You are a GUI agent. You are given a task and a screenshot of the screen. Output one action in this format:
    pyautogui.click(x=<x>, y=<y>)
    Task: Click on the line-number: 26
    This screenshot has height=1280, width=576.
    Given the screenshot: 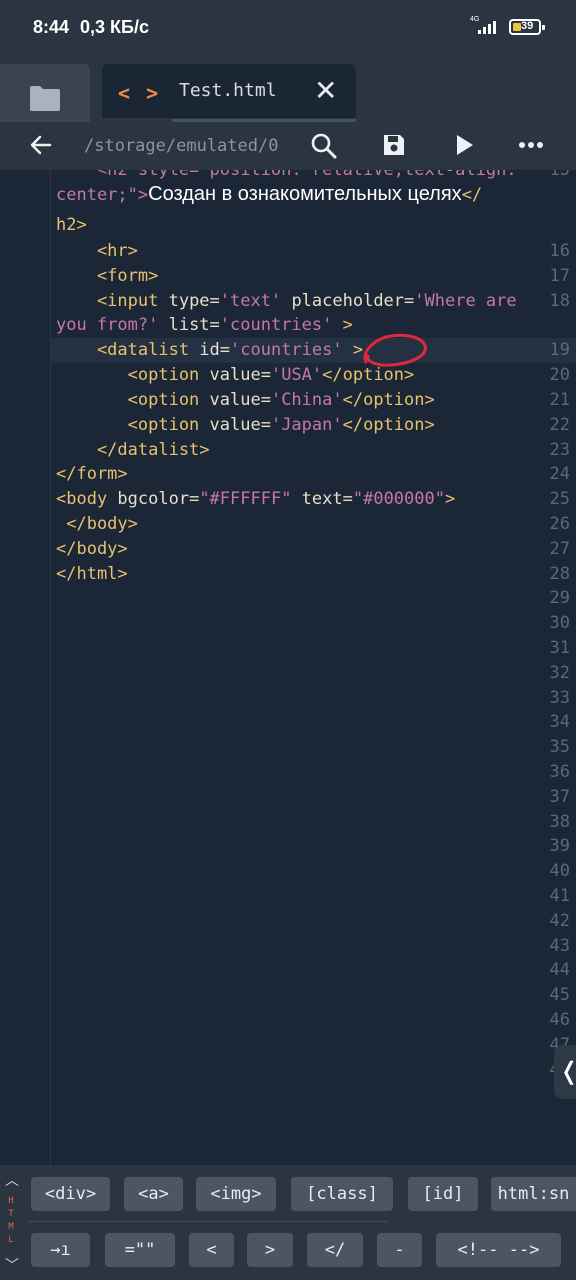 What is the action you would take?
    pyautogui.click(x=559, y=524)
    